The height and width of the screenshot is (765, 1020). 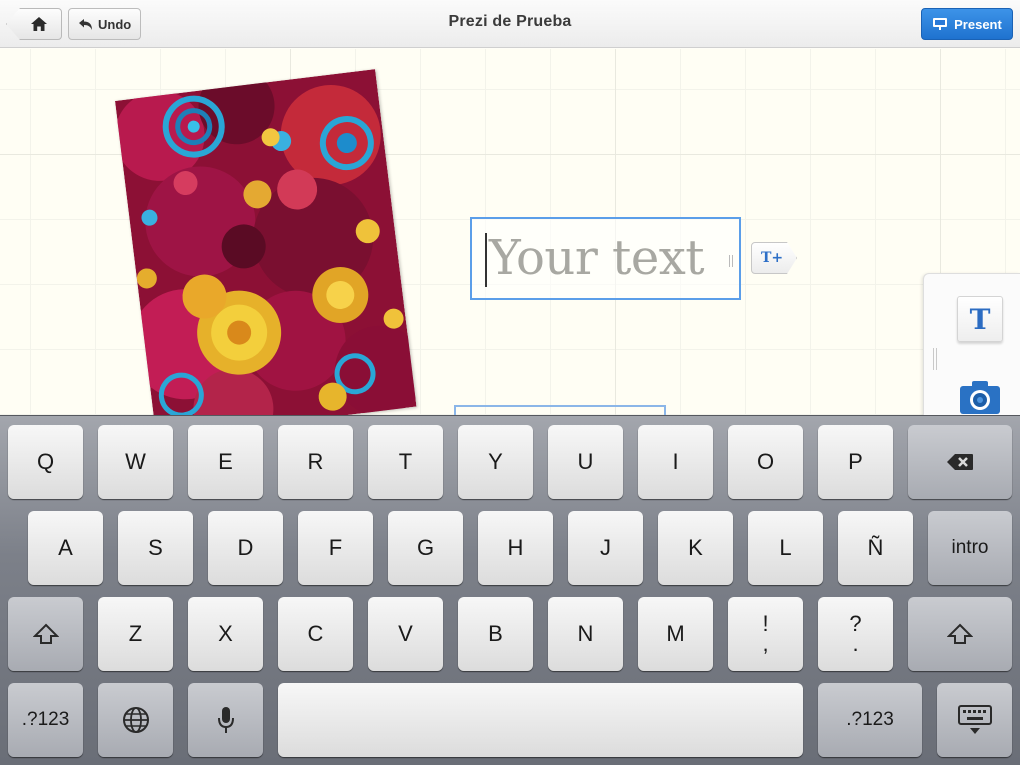 What do you see at coordinates (540, 720) in the screenshot?
I see `space-bar` at bounding box center [540, 720].